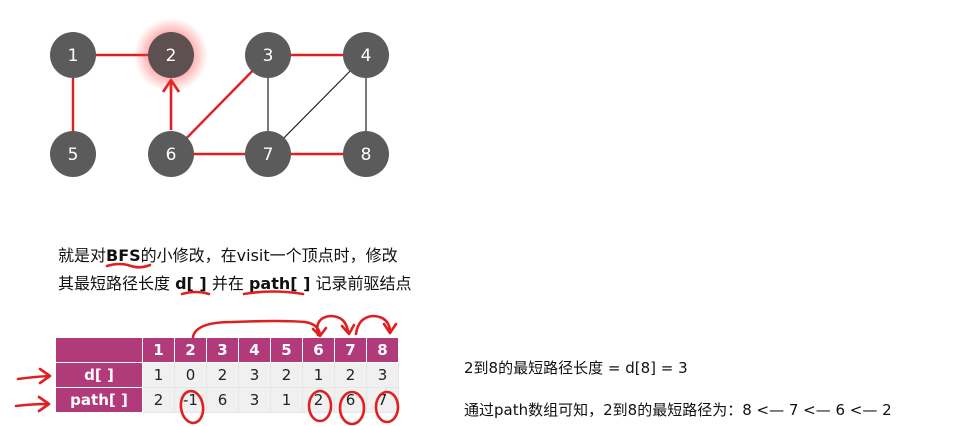  What do you see at coordinates (158, 400) in the screenshot?
I see `path-cell-1: 2` at bounding box center [158, 400].